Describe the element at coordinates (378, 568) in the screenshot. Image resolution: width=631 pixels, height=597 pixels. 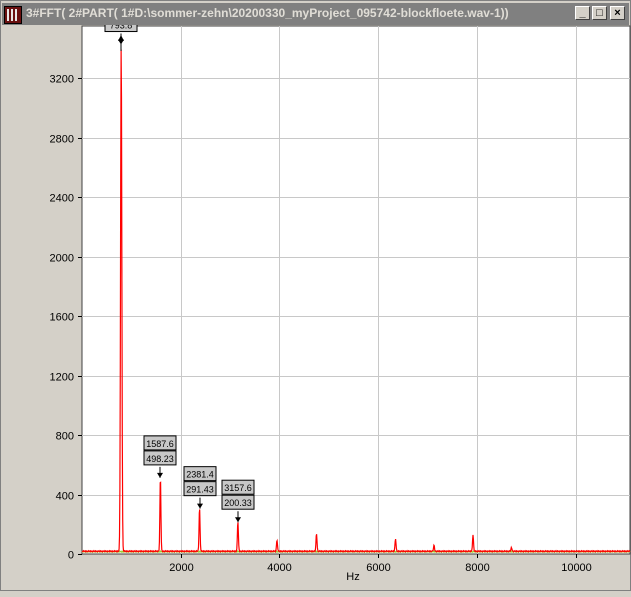
I see `x-tick-label: 6000` at that location.